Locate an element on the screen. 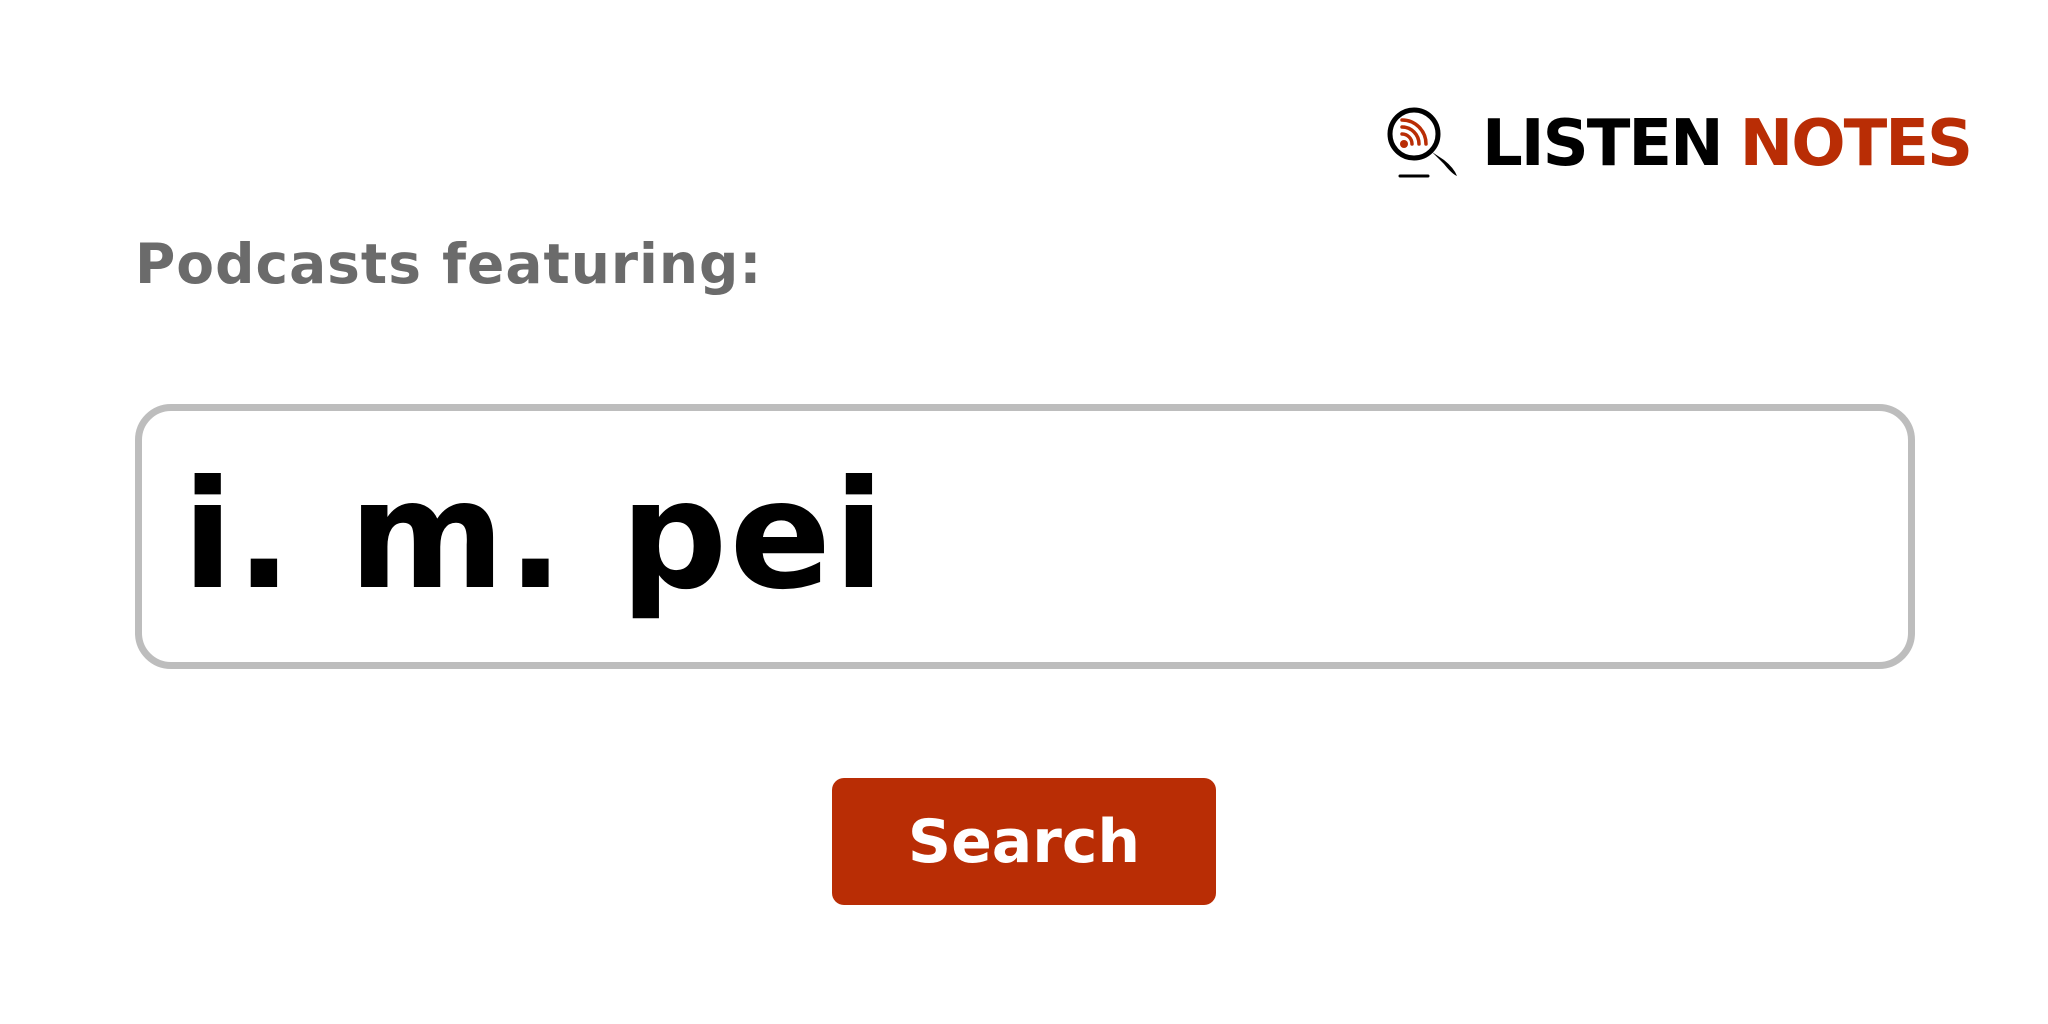 This screenshot has width=2048, height=1024. logo-word-listen: LISTEN is located at coordinates (1603, 144).